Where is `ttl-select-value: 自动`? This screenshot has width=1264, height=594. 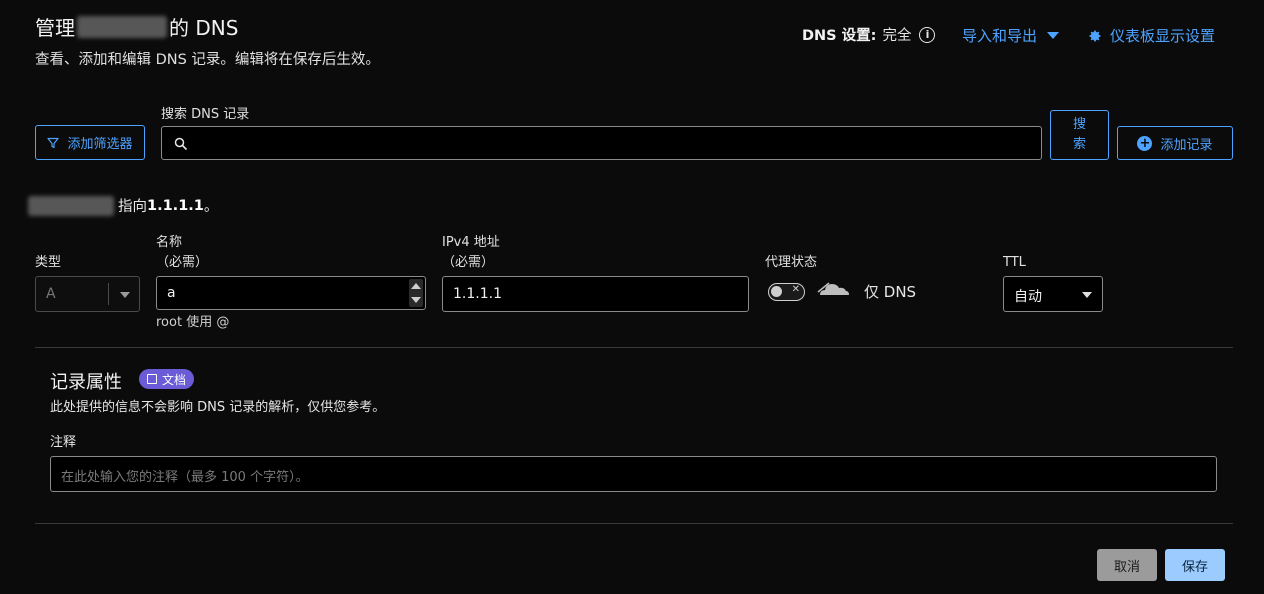 ttl-select-value: 自动 is located at coordinates (1028, 297).